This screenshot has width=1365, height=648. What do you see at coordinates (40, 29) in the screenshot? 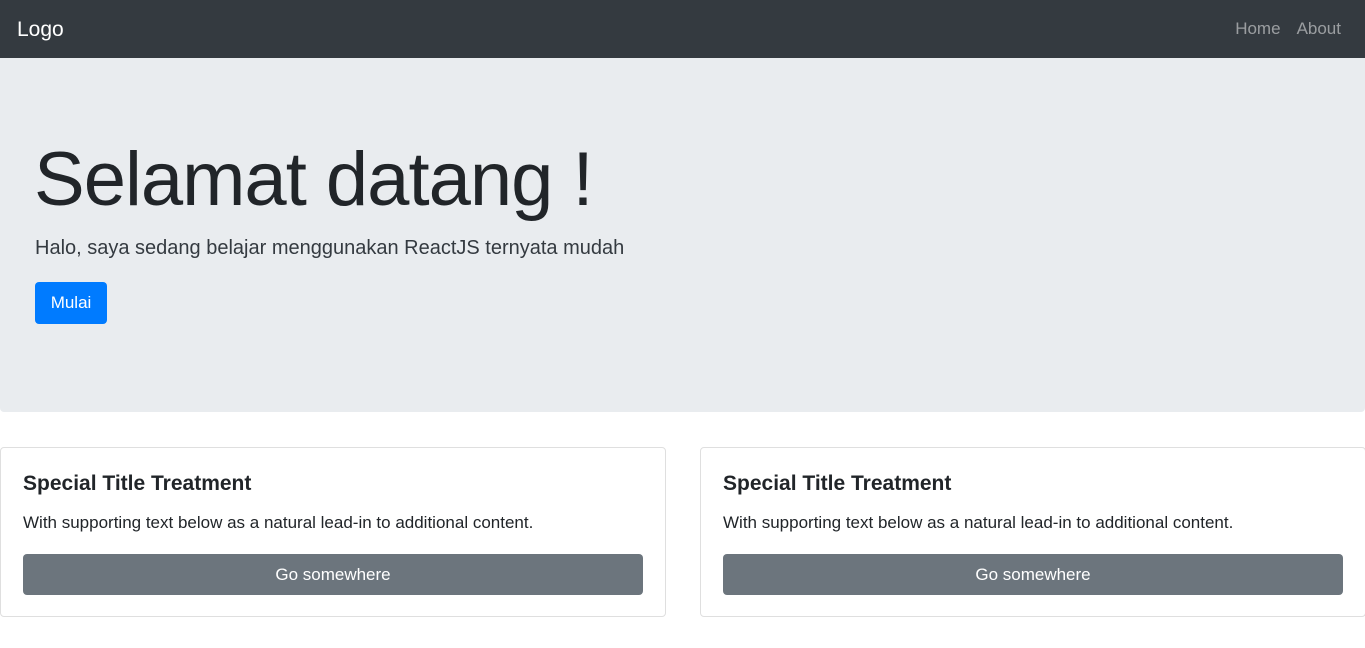
I see `brand-logo-link: Logo` at bounding box center [40, 29].